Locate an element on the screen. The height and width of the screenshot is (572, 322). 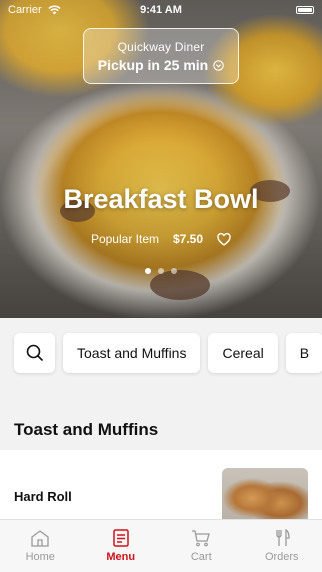
category-chip-more: B is located at coordinates (303, 353).